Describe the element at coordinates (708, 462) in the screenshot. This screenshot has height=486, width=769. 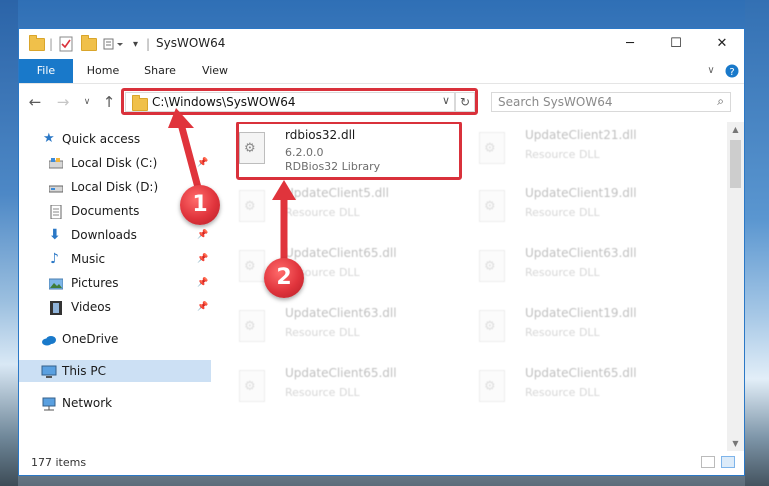
I see `details-view-icon` at that location.